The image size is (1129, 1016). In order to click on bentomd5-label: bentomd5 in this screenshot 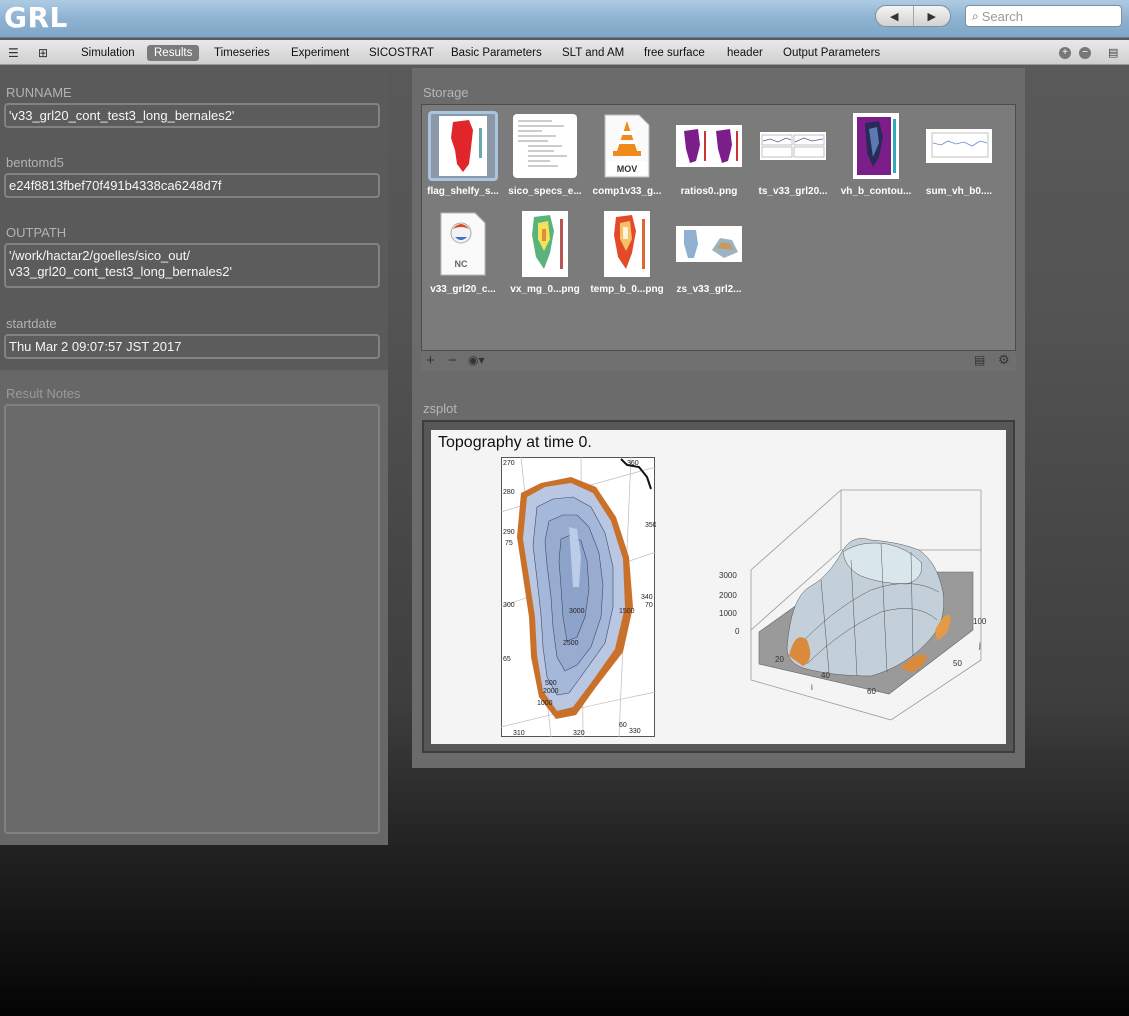, I will do `click(35, 162)`.